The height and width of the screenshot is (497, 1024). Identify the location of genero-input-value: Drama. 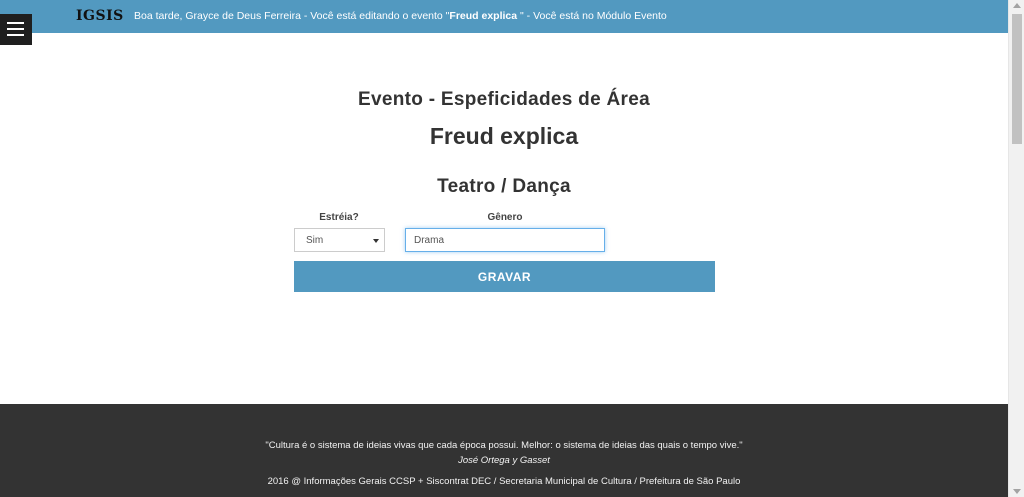
(429, 240).